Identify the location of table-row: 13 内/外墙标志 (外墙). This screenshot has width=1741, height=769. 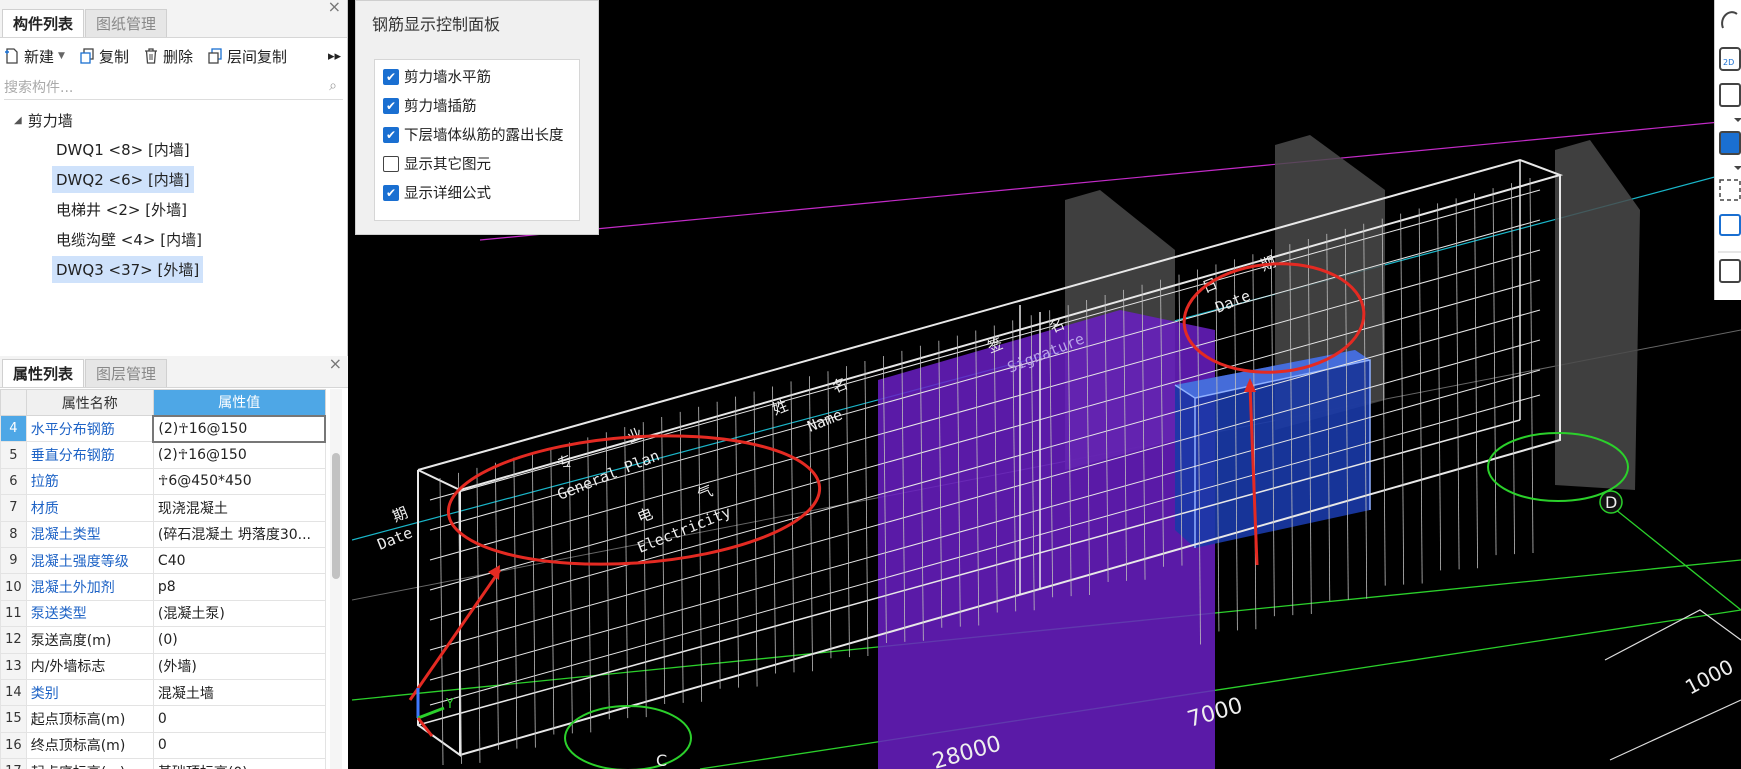
(163, 666).